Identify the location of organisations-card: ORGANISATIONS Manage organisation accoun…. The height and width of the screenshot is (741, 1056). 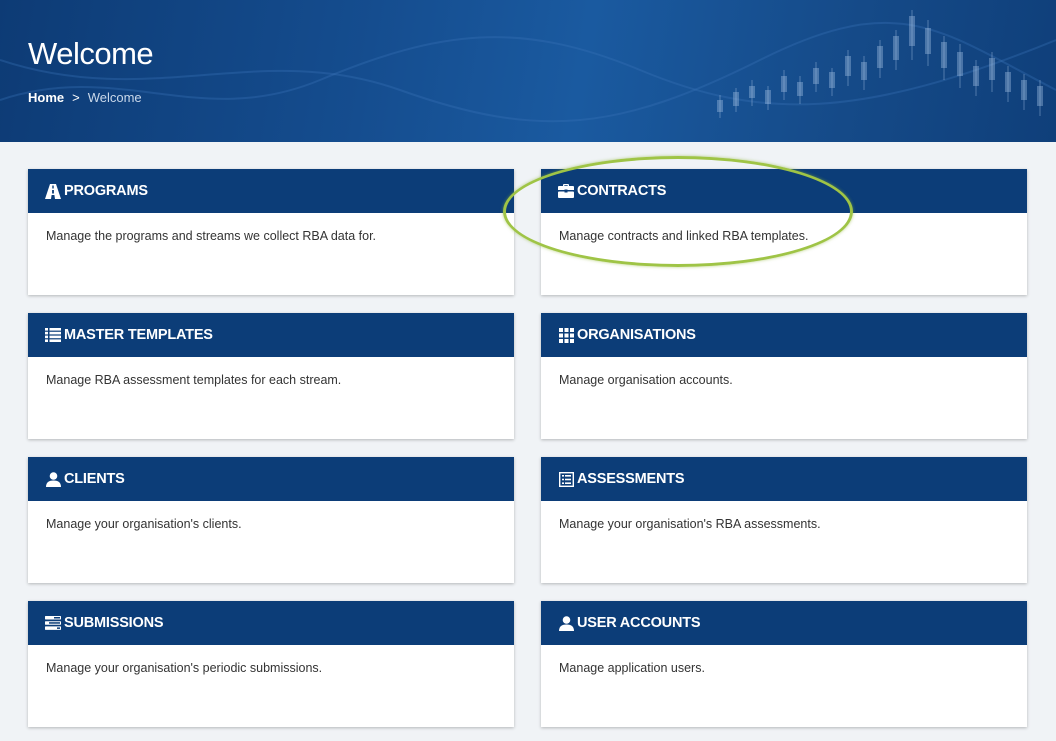
(784, 376).